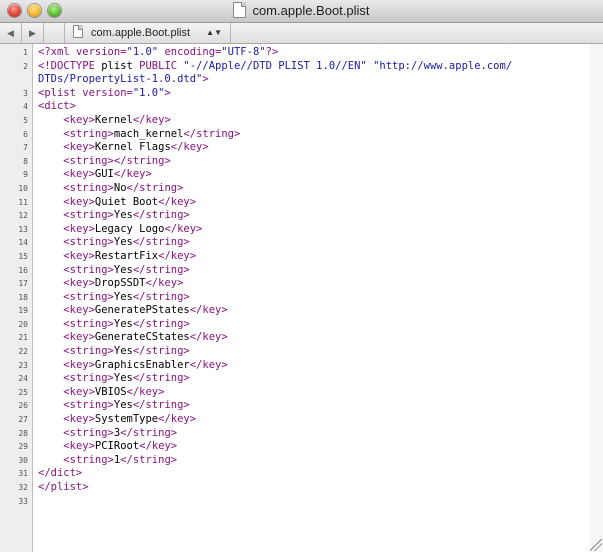 The width and height of the screenshot is (603, 552). What do you see at coordinates (439, 65) in the screenshot?
I see `code-token: "http://www.apple.com/` at bounding box center [439, 65].